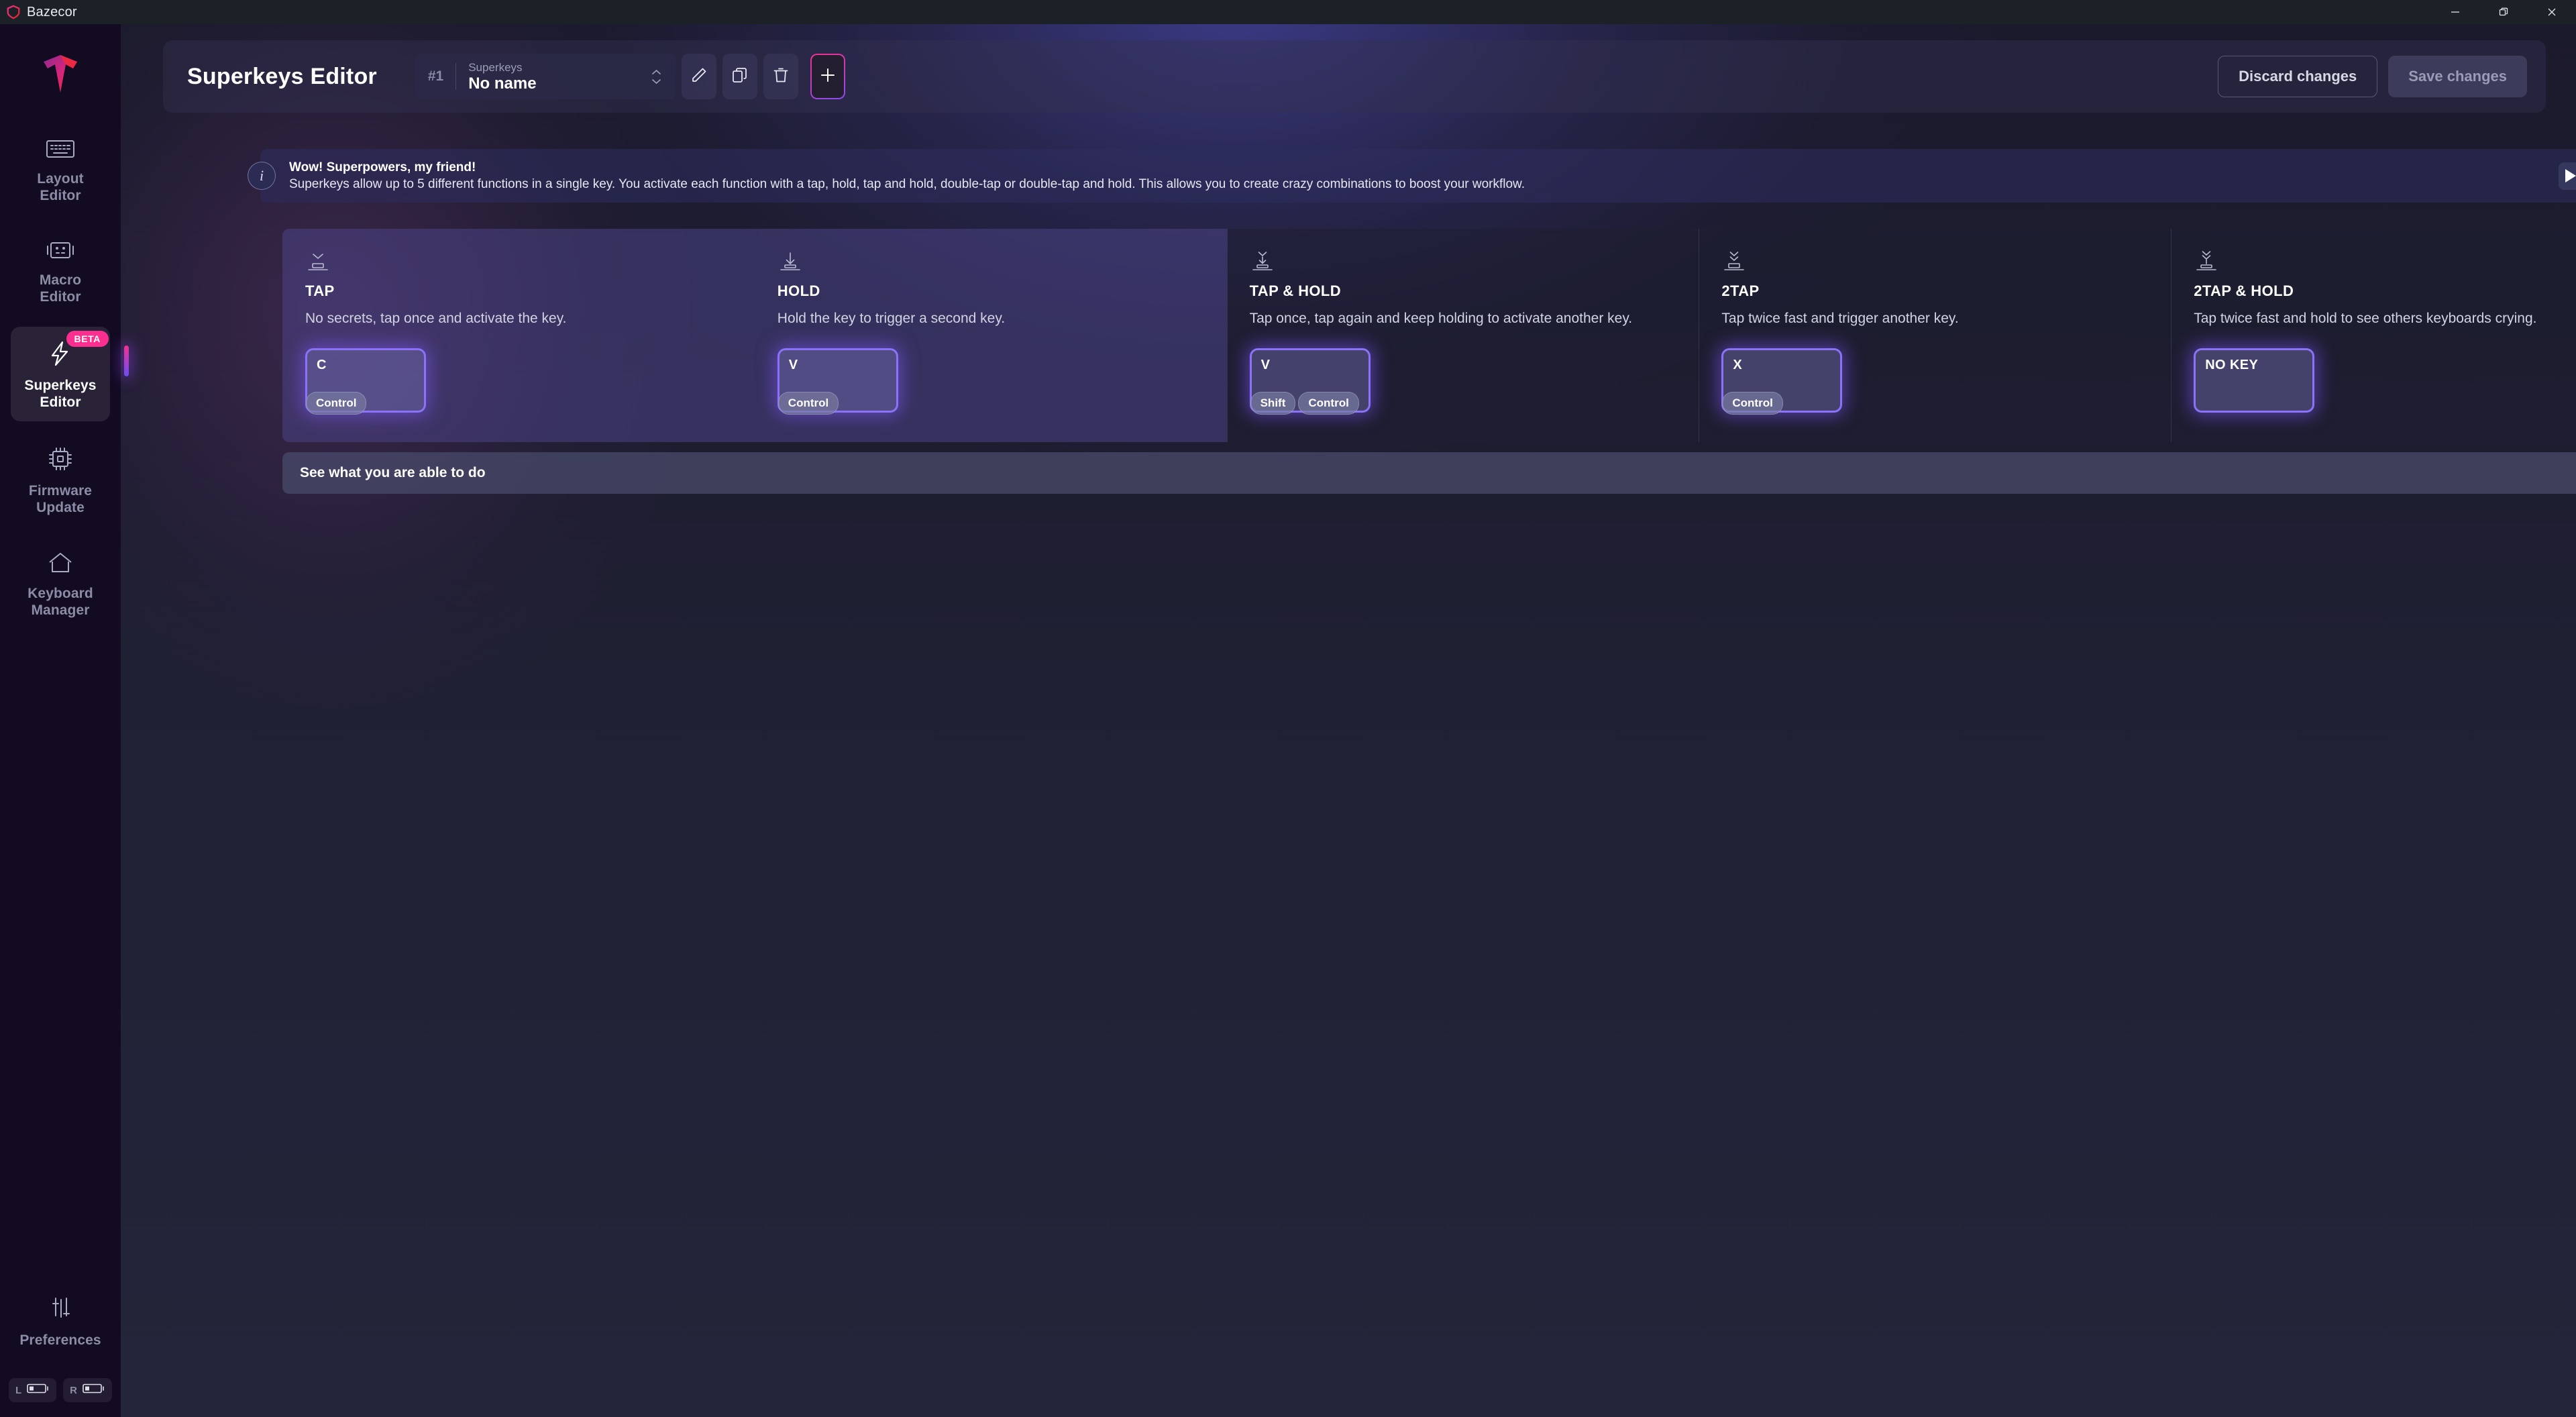 Image resolution: width=2576 pixels, height=1417 pixels. What do you see at coordinates (553, 77) in the screenshot?
I see `superkey-name-group: Superkeys No name` at bounding box center [553, 77].